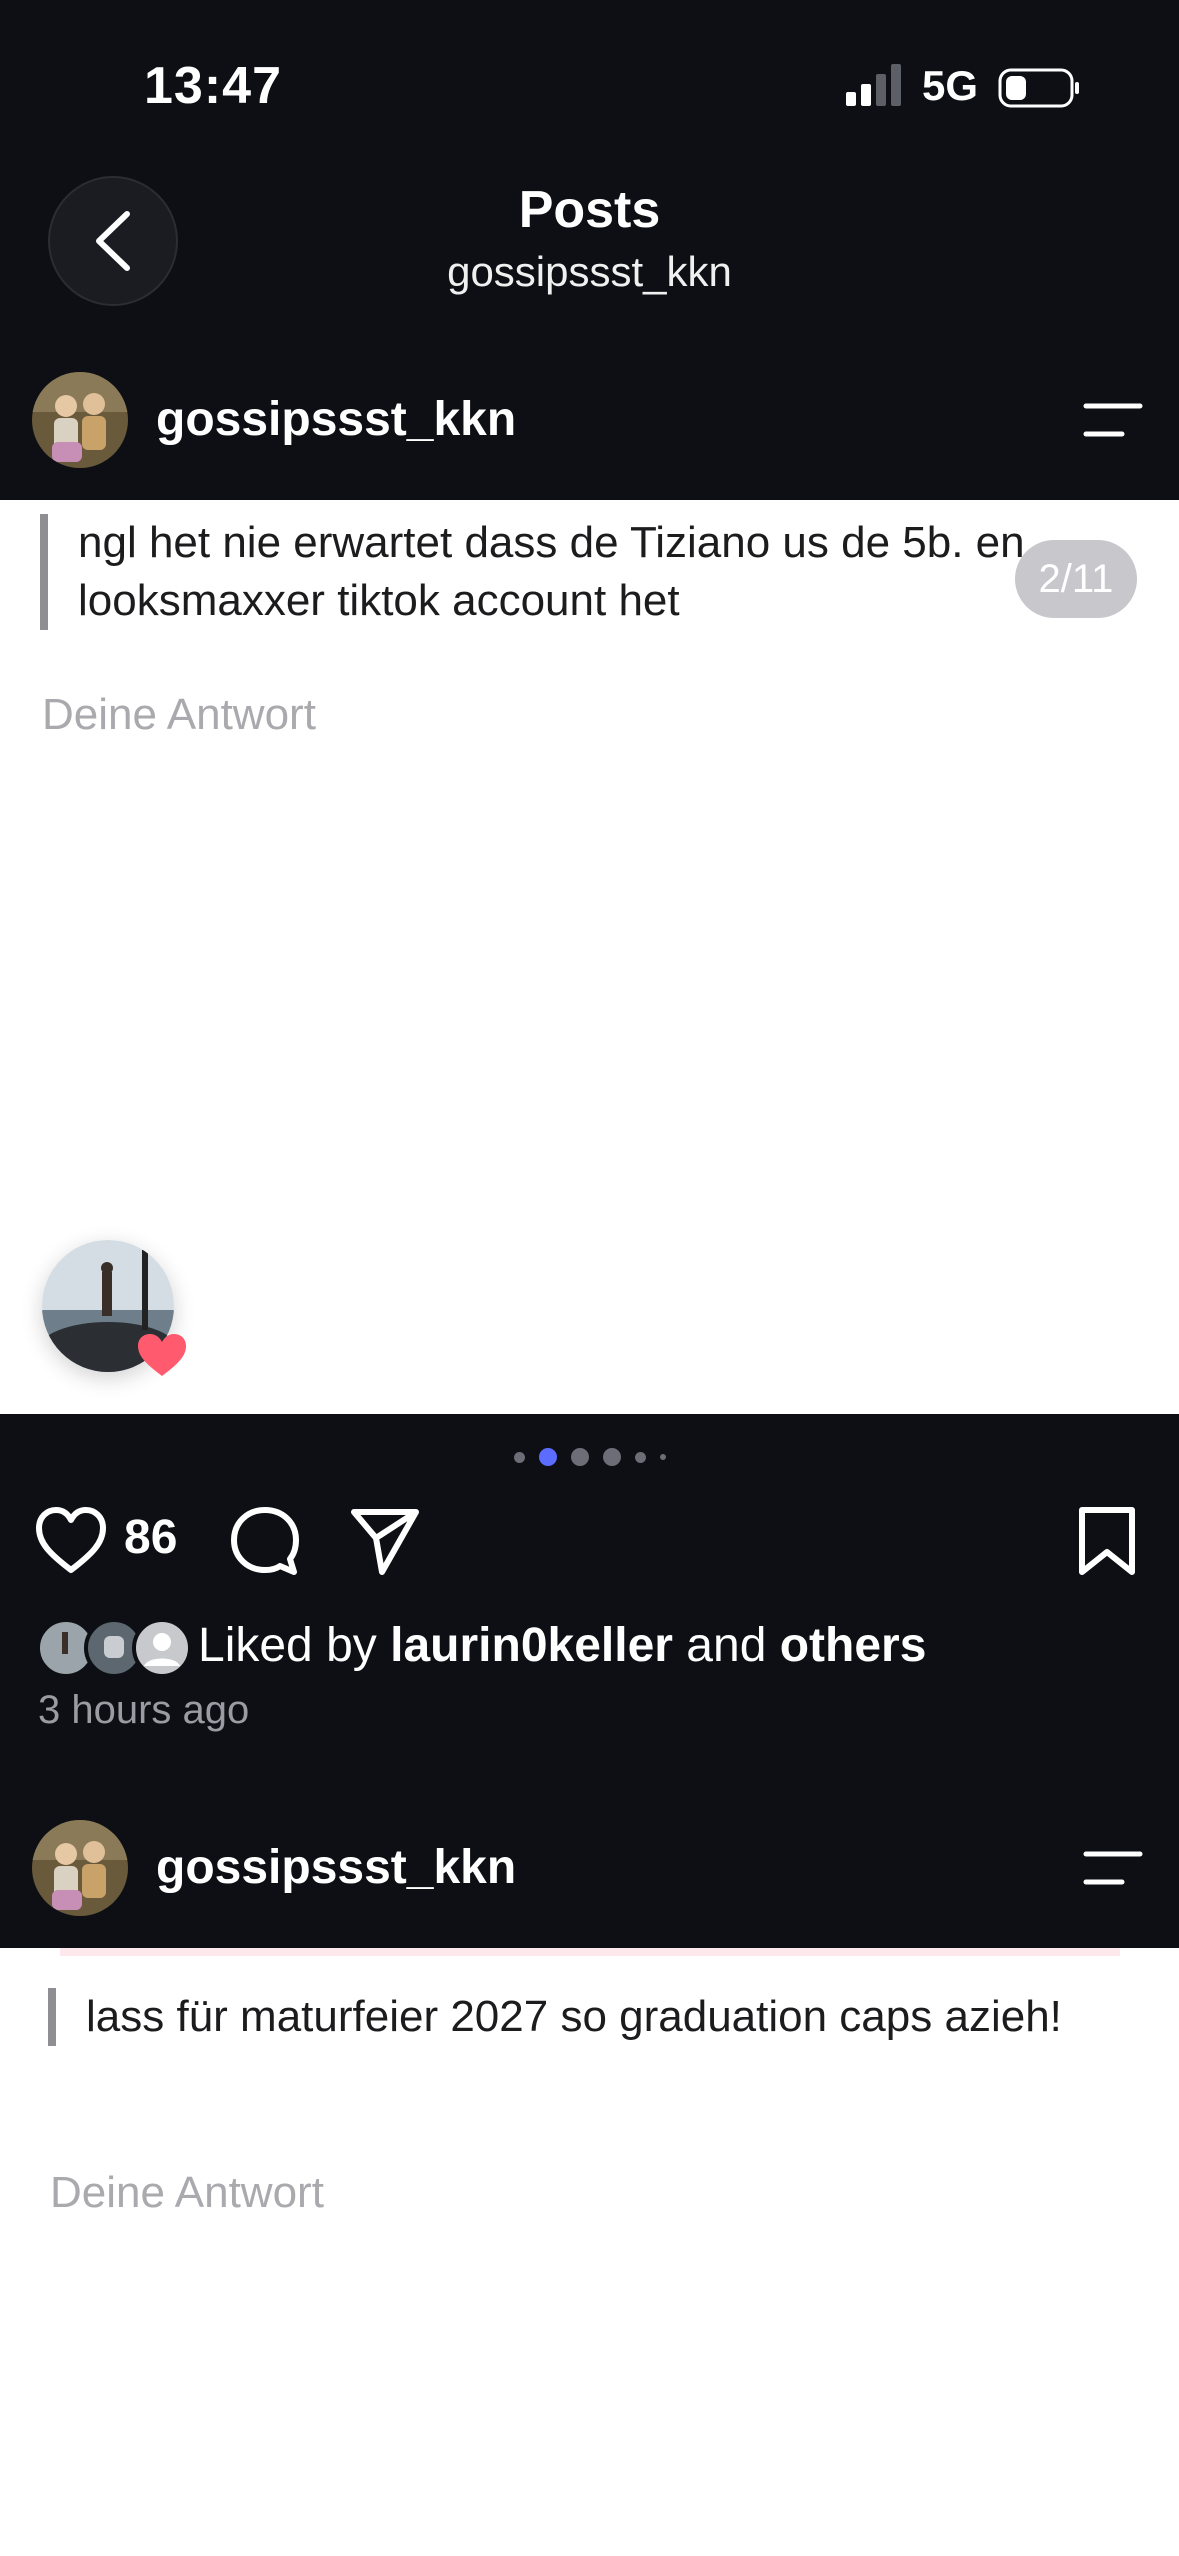 The image size is (1179, 2556). I want to click on page-title: Posts, so click(589, 210).